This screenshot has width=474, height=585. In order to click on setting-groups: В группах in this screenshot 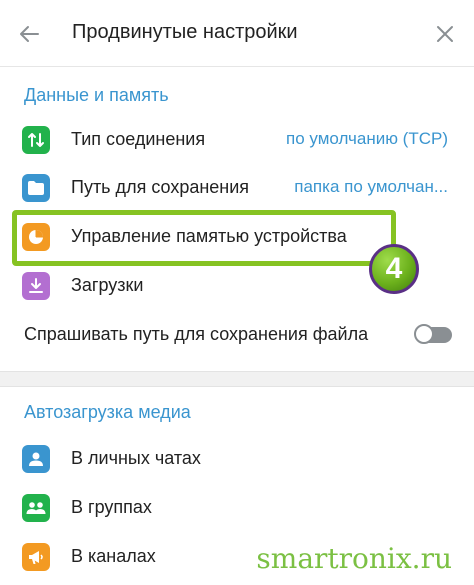, I will do `click(237, 508)`.